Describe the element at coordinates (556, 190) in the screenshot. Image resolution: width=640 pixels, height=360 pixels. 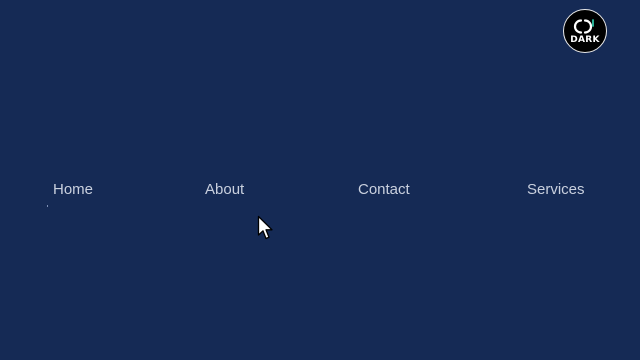
I see `nav-item-services: Services` at that location.